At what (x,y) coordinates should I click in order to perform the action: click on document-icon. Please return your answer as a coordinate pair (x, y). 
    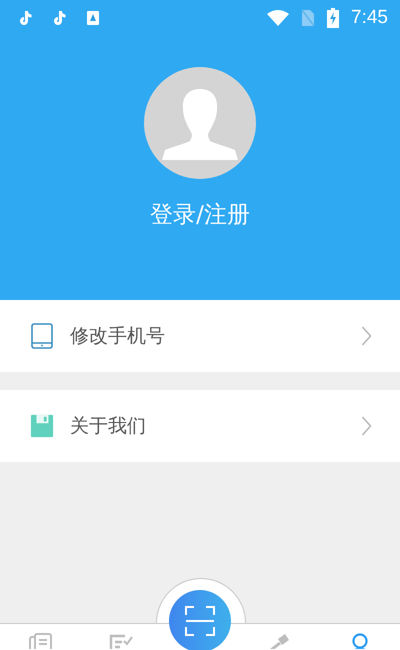
    Looking at the image, I should click on (40, 641).